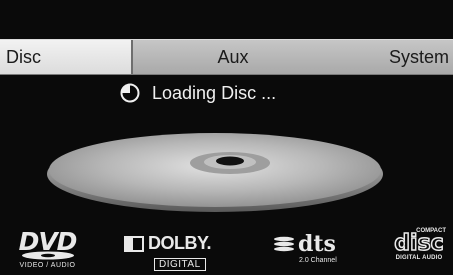 This screenshot has width=453, height=275. Describe the element at coordinates (419, 258) in the screenshot. I see `cd-logo-sub: DIGITAL AUDIO` at that location.